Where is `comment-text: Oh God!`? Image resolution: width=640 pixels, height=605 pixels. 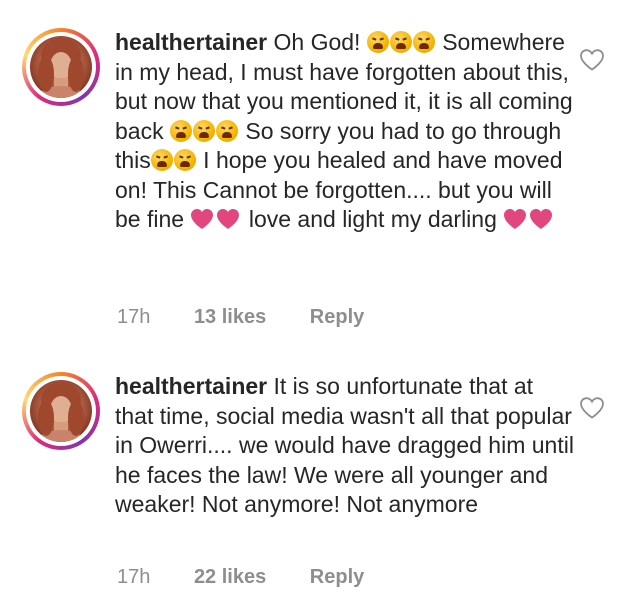 comment-text: Oh God! is located at coordinates (320, 42).